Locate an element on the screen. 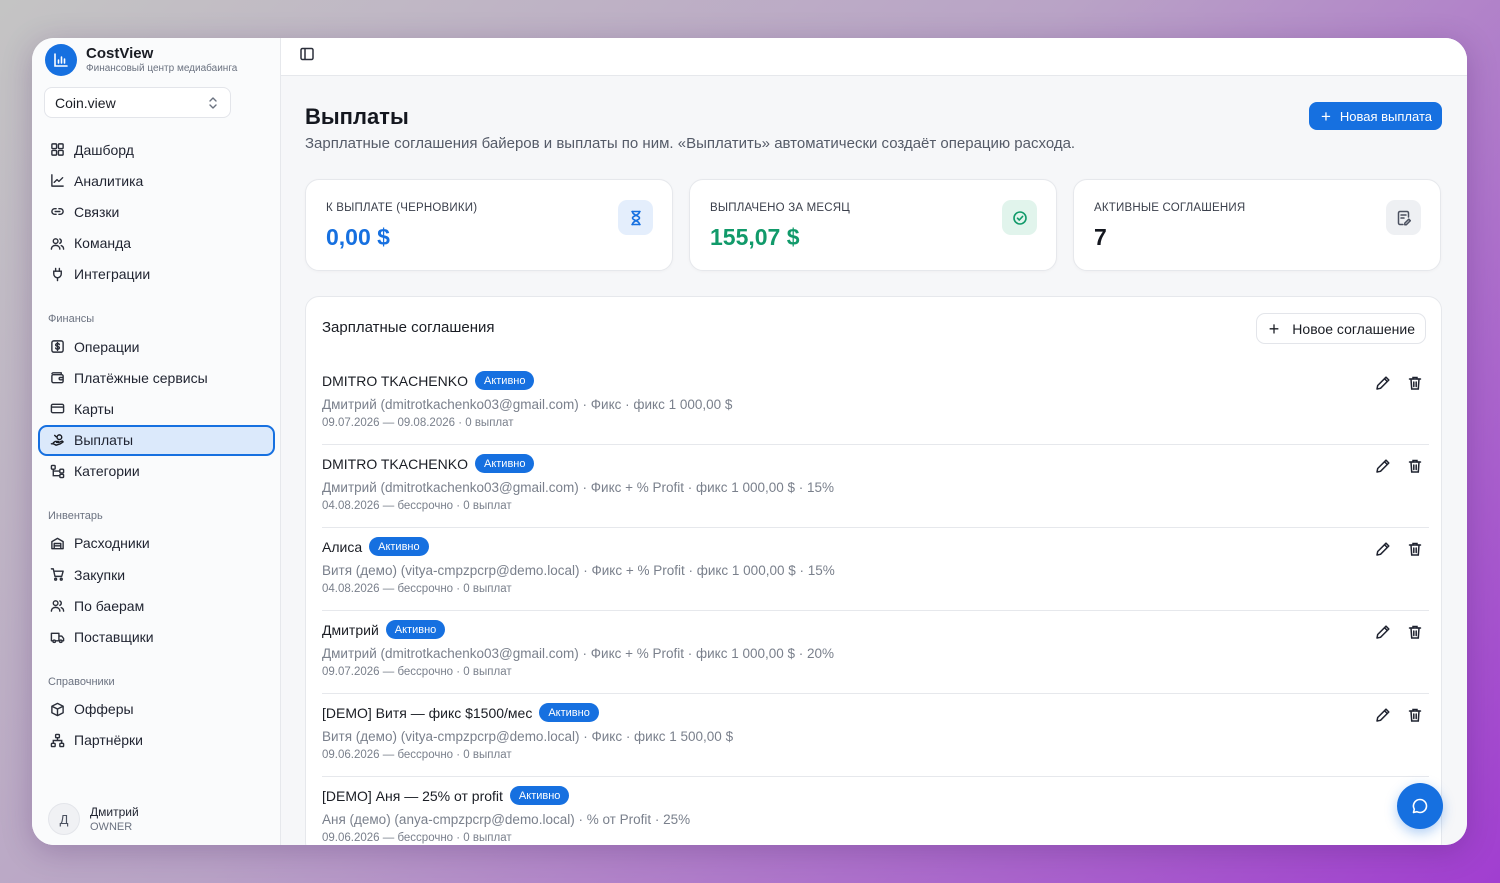  sidebar-item-links: Связки is located at coordinates (156, 211).